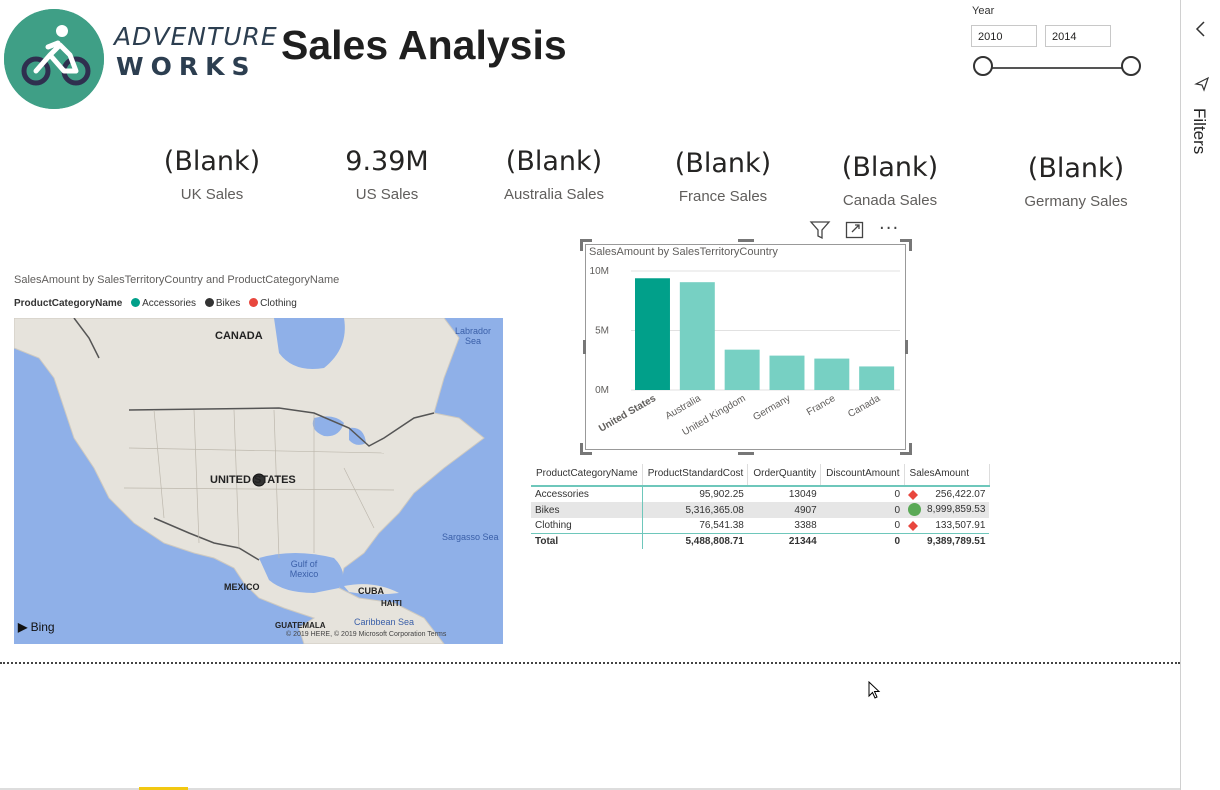 The width and height of the screenshot is (1220, 790). What do you see at coordinates (554, 194) in the screenshot?
I see `kpi-australia-label: Australia Sales` at bounding box center [554, 194].